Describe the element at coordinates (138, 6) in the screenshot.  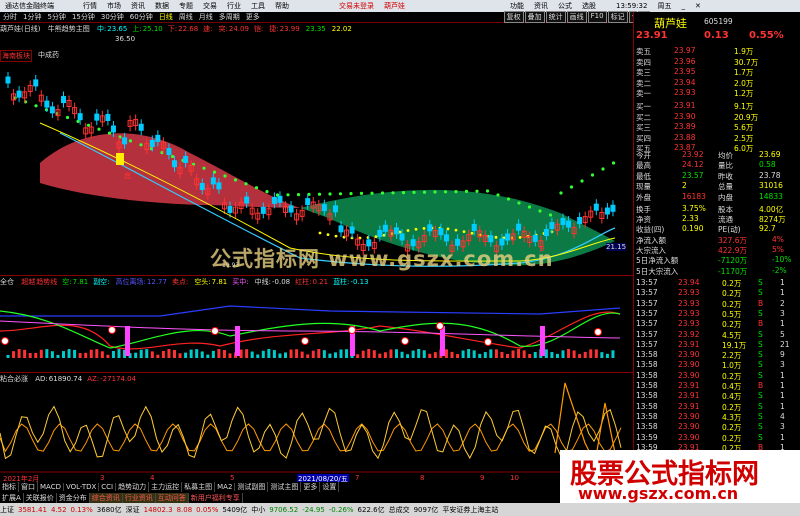
I see `menu-item-2: 资讯` at that location.